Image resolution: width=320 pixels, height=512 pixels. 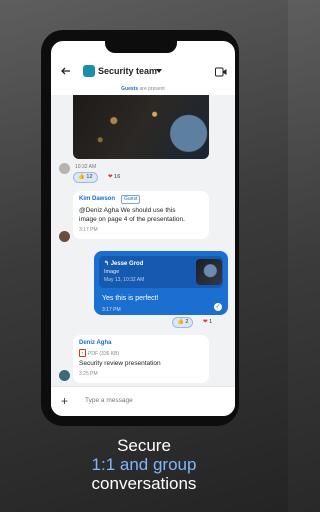 I want to click on reaction-heart: ❤ 16, so click(x=114, y=177).